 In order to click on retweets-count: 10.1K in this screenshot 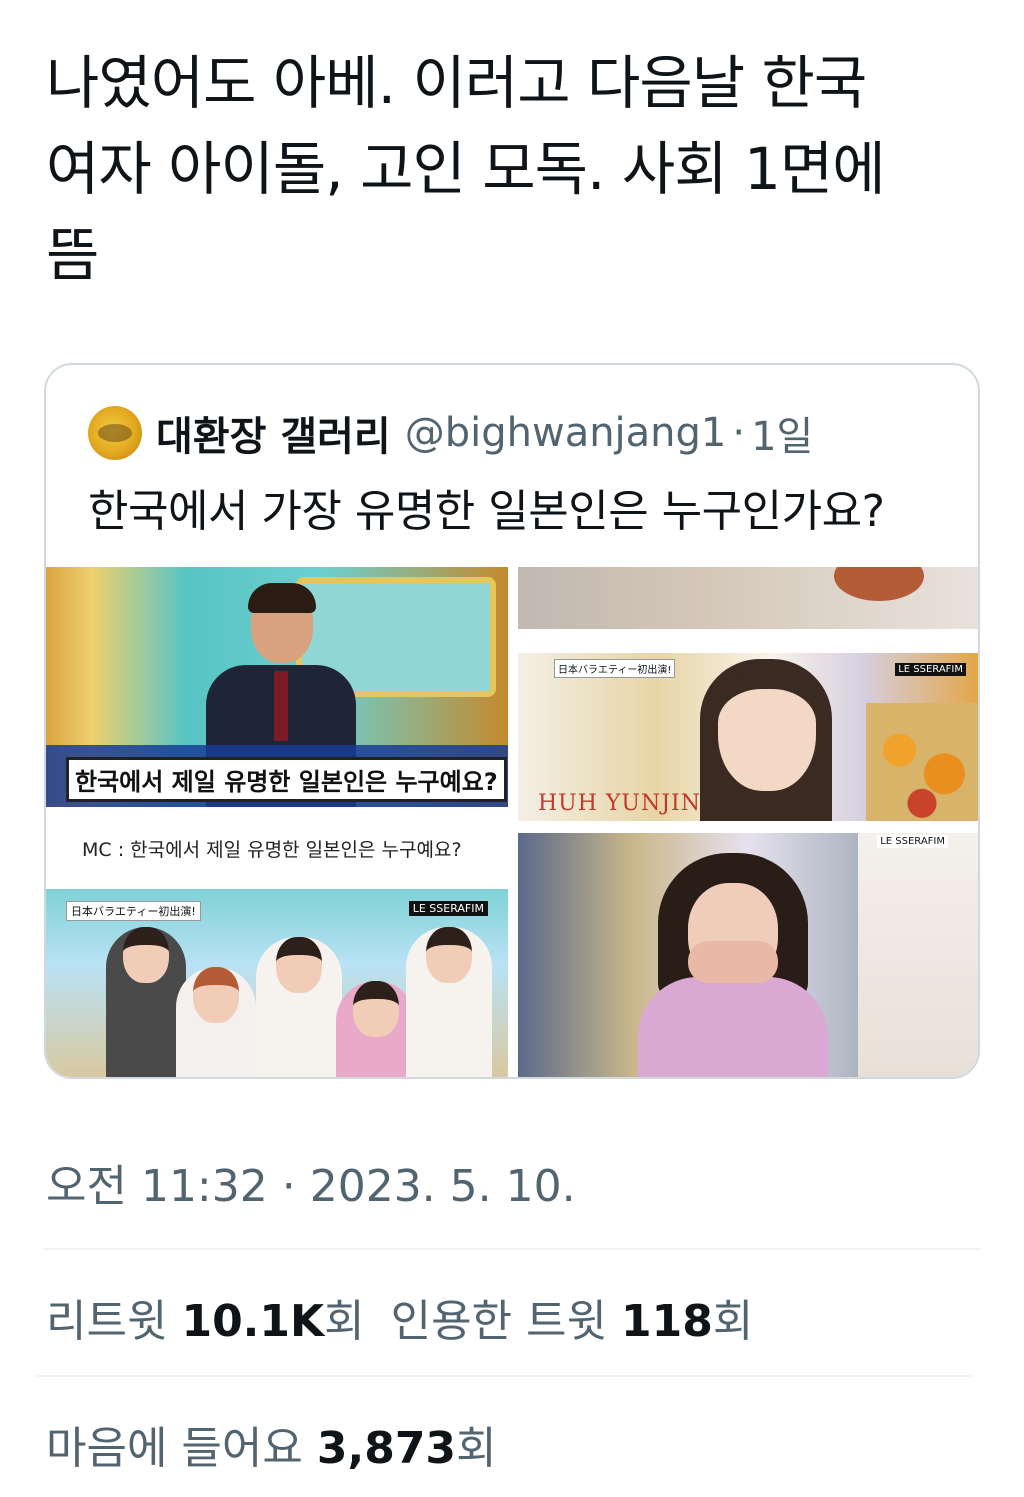, I will do `click(252, 1321)`.